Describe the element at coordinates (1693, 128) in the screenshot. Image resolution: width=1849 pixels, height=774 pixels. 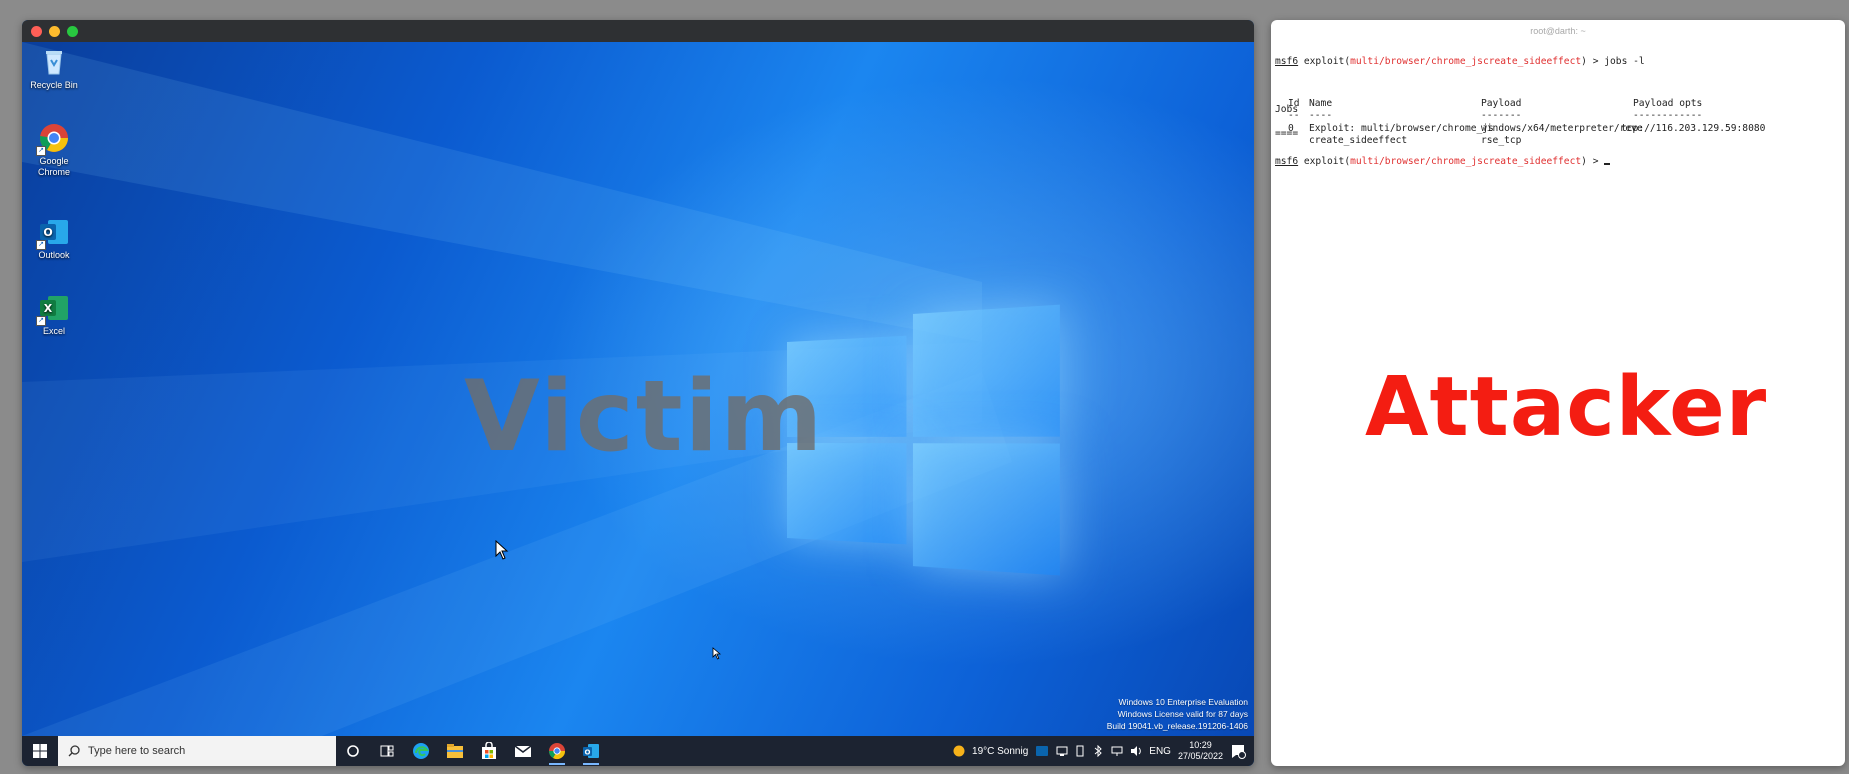
I see `job-payload-opts: tcp://116.203.129.59:8080` at that location.